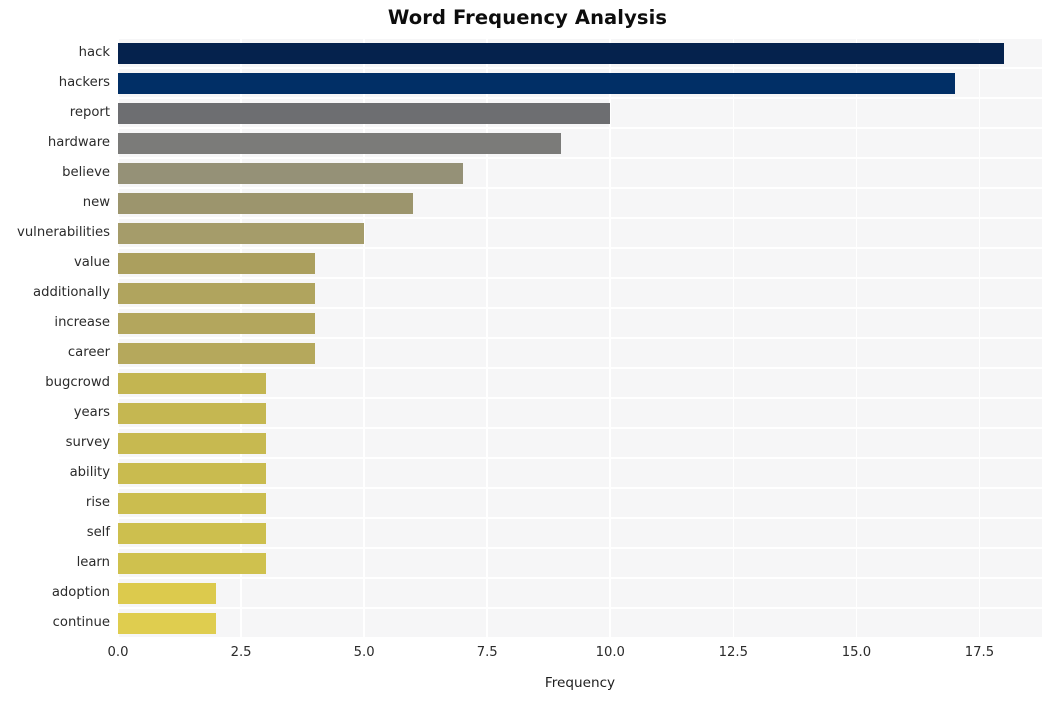 The height and width of the screenshot is (701, 1055). I want to click on y-tick-label-learn: learn, so click(93, 562).